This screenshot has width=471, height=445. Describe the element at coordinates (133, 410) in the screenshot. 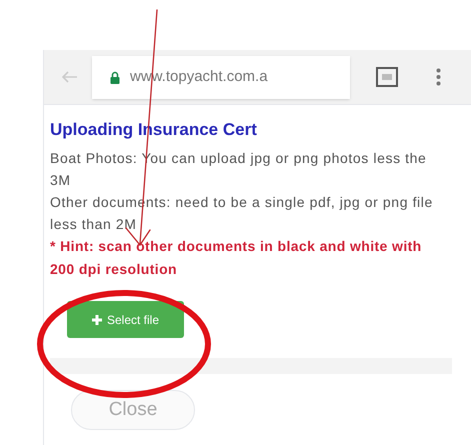

I see `close-button: Close` at that location.